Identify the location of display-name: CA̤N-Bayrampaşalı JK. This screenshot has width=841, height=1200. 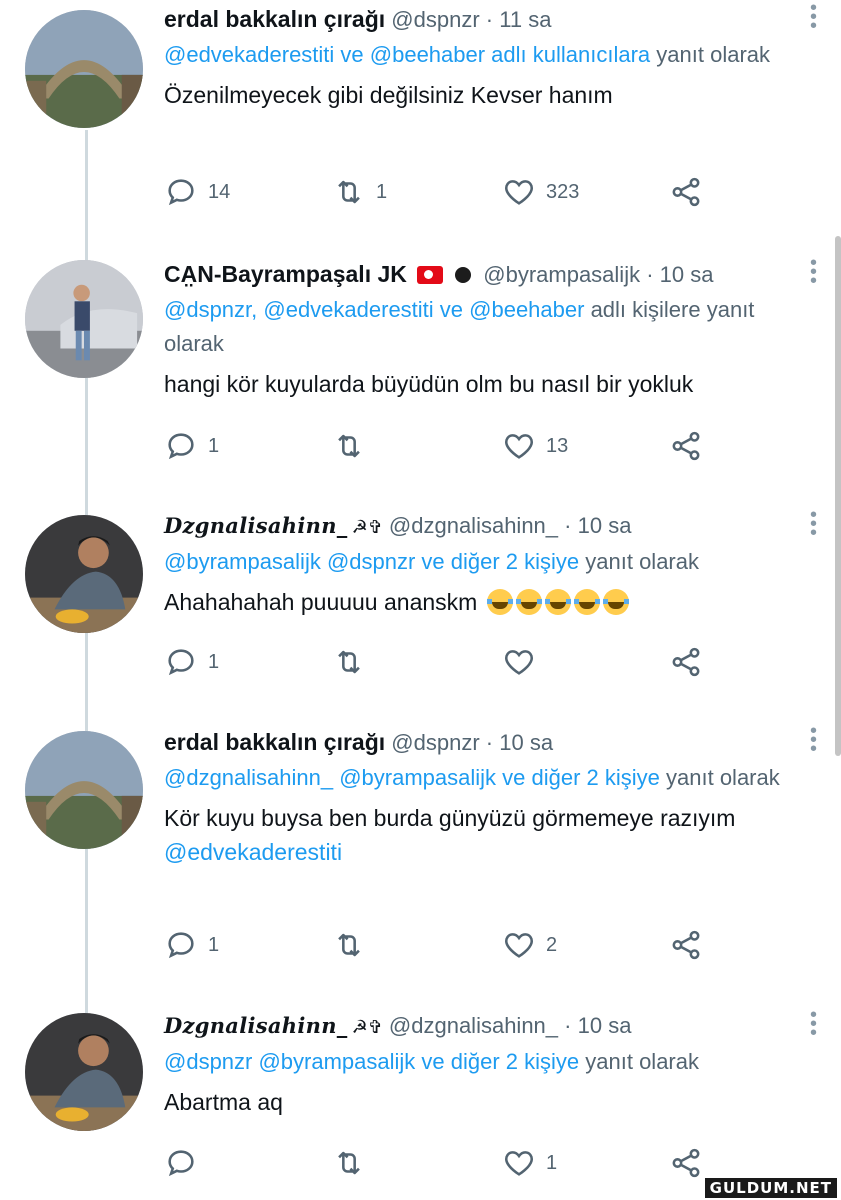
(285, 274).